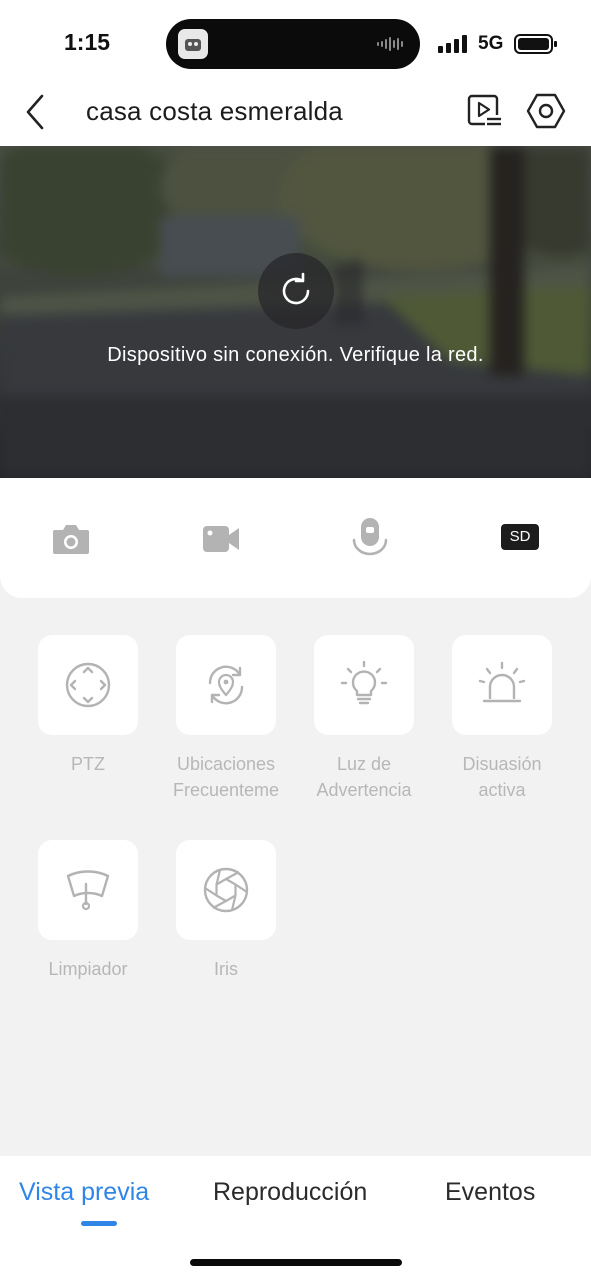 The height and width of the screenshot is (1280, 591). I want to click on dynamic-island, so click(293, 44).